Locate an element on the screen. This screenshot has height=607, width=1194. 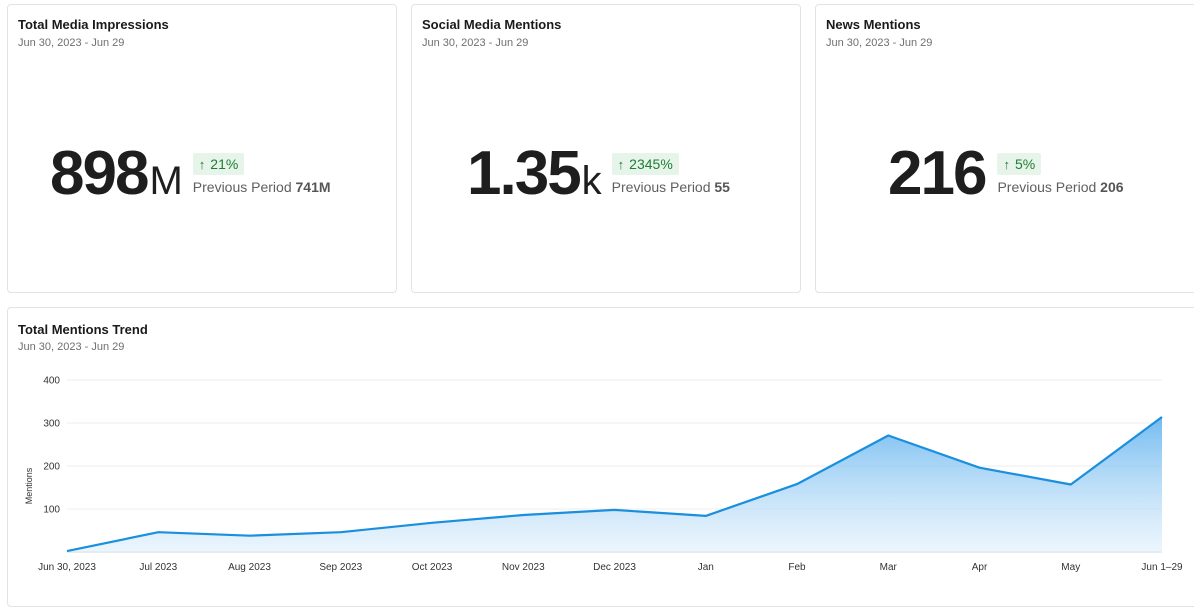
metric-value: 216 is located at coordinates (937, 174).